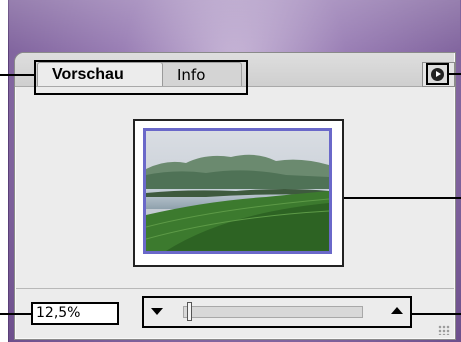 The width and height of the screenshot is (461, 342). Describe the element at coordinates (156, 311) in the screenshot. I see `triangle-down-icon` at that location.